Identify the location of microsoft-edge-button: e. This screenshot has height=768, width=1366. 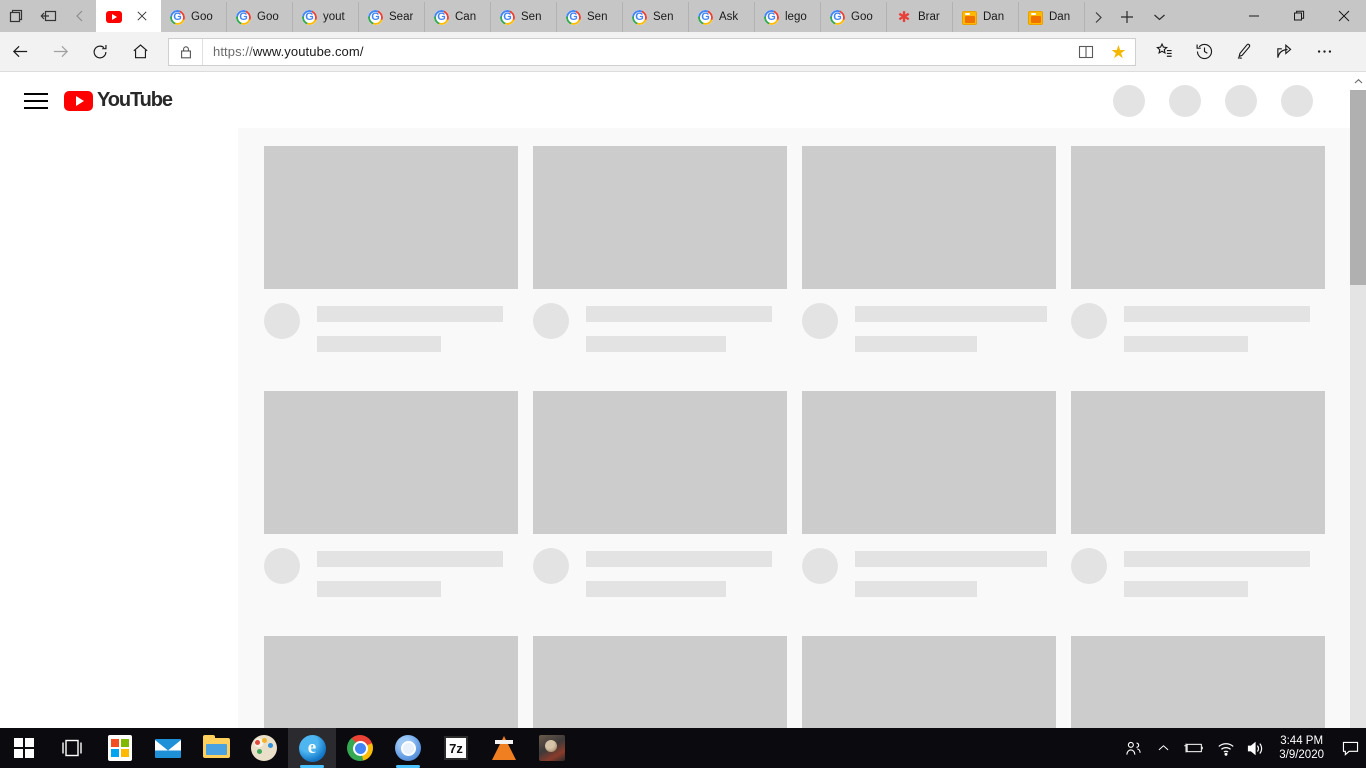
(312, 748).